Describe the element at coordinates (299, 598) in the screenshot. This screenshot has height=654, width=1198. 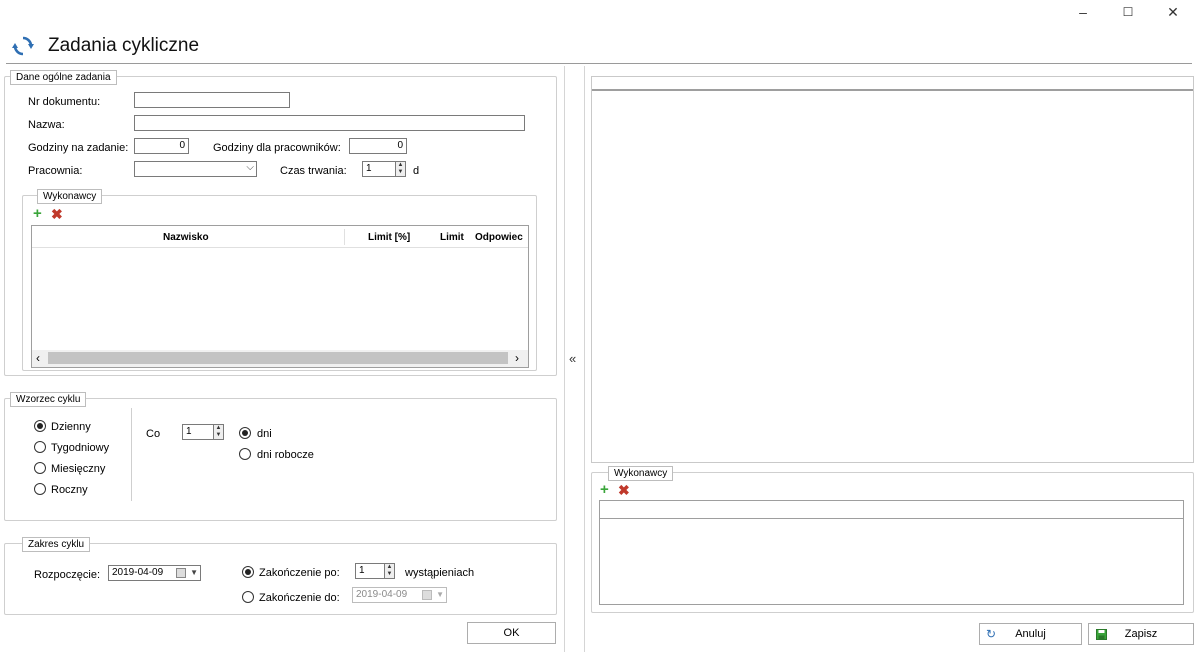
I see `end-by-label: Zakończenie do:` at that location.